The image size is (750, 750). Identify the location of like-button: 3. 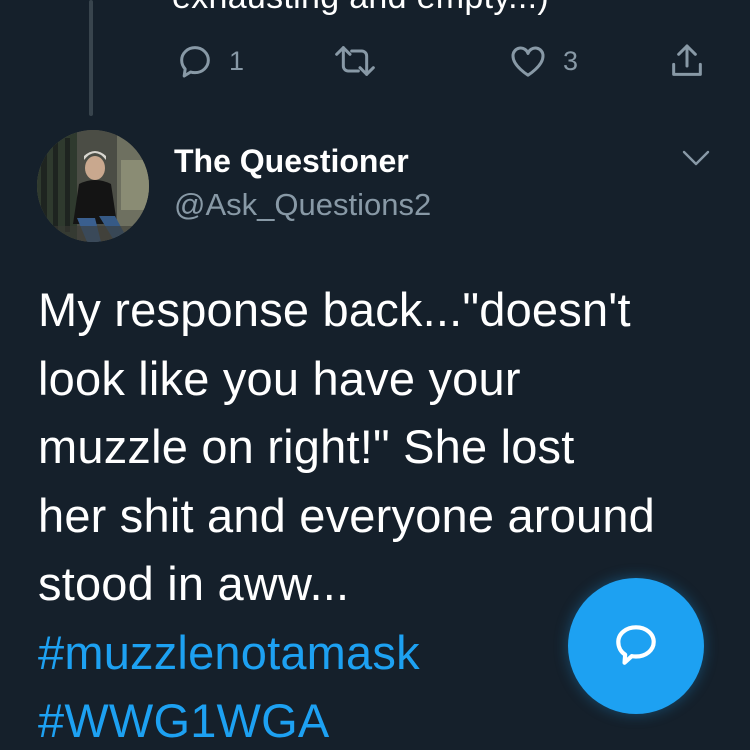
(542, 61).